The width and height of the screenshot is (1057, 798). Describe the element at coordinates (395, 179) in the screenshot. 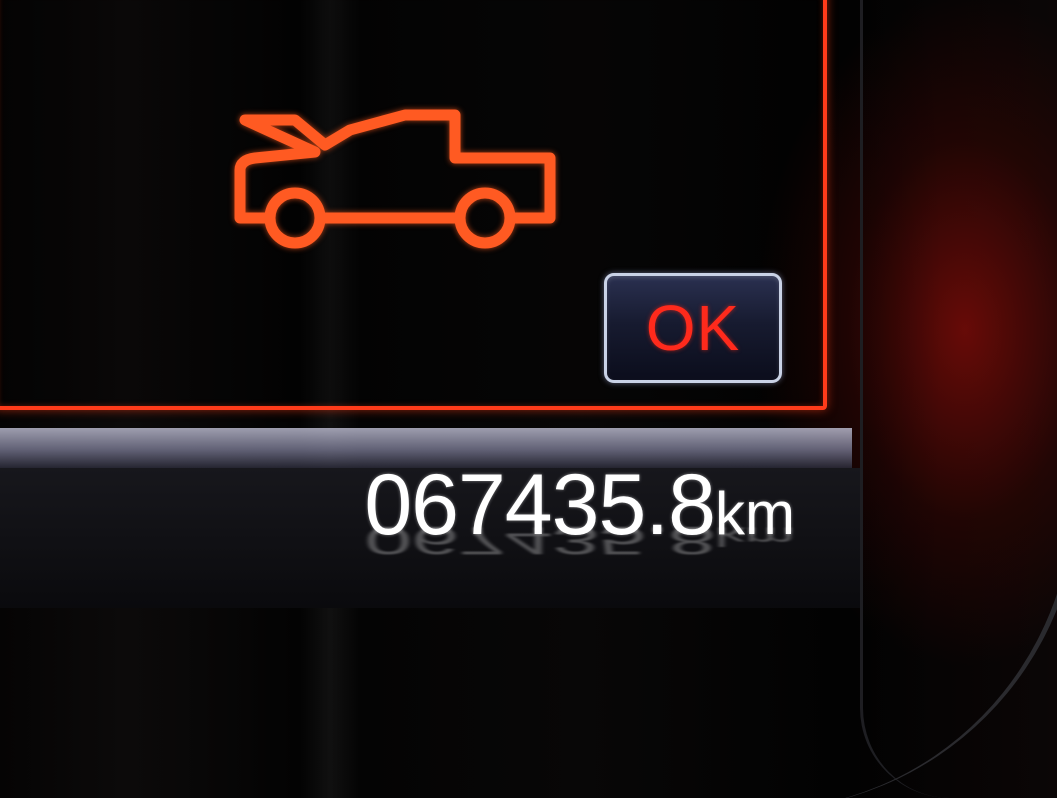

I see `hood-open-icon` at that location.